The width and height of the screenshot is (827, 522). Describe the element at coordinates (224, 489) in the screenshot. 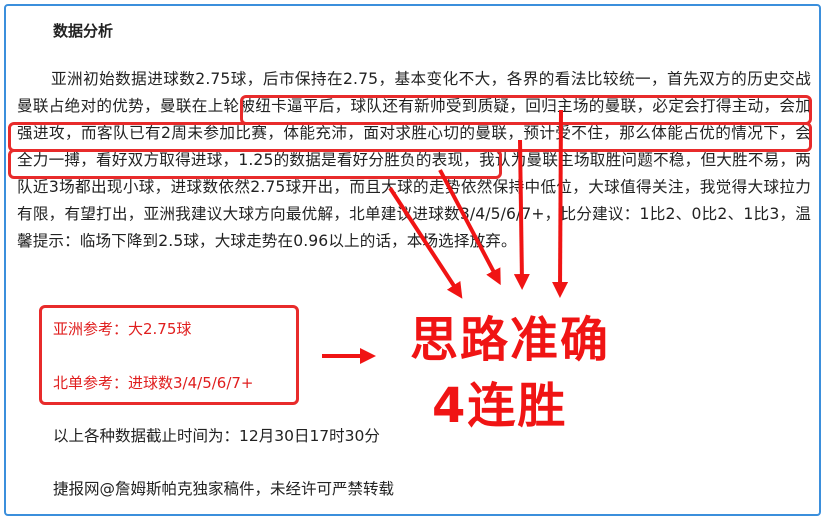

I see `copyright-note: 捷报网@詹姆斯帕克独家稿件，未经许可严禁转载` at that location.